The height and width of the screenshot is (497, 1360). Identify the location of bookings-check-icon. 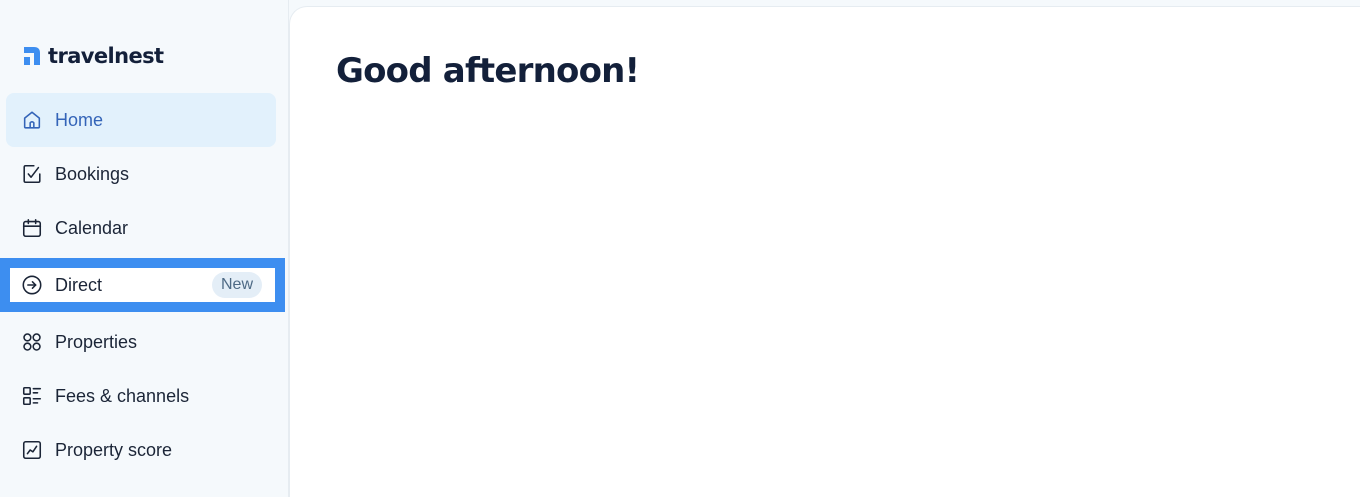
(32, 174).